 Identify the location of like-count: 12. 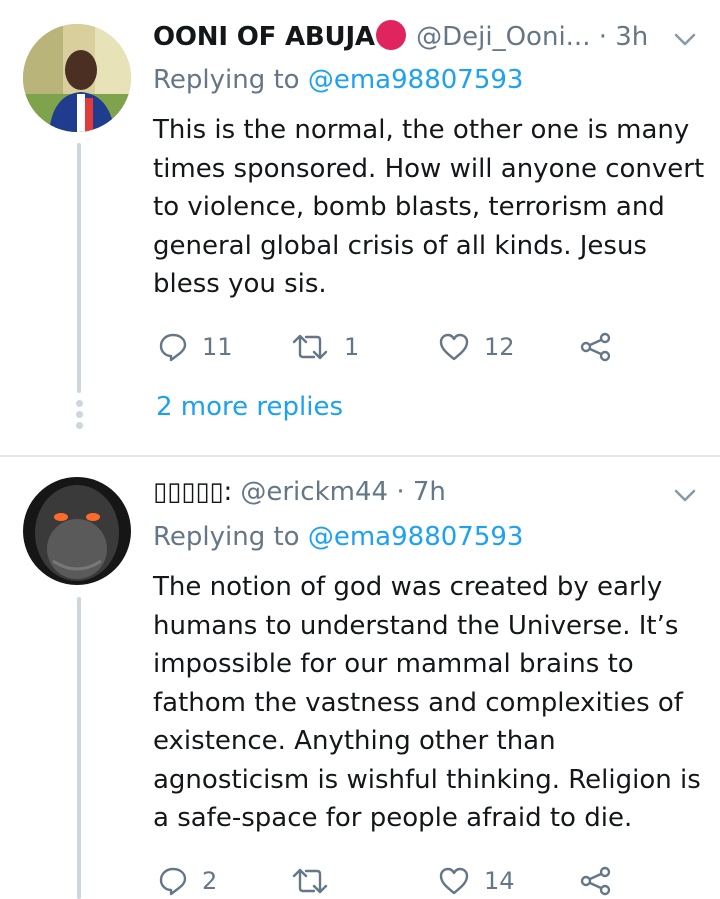
(499, 347).